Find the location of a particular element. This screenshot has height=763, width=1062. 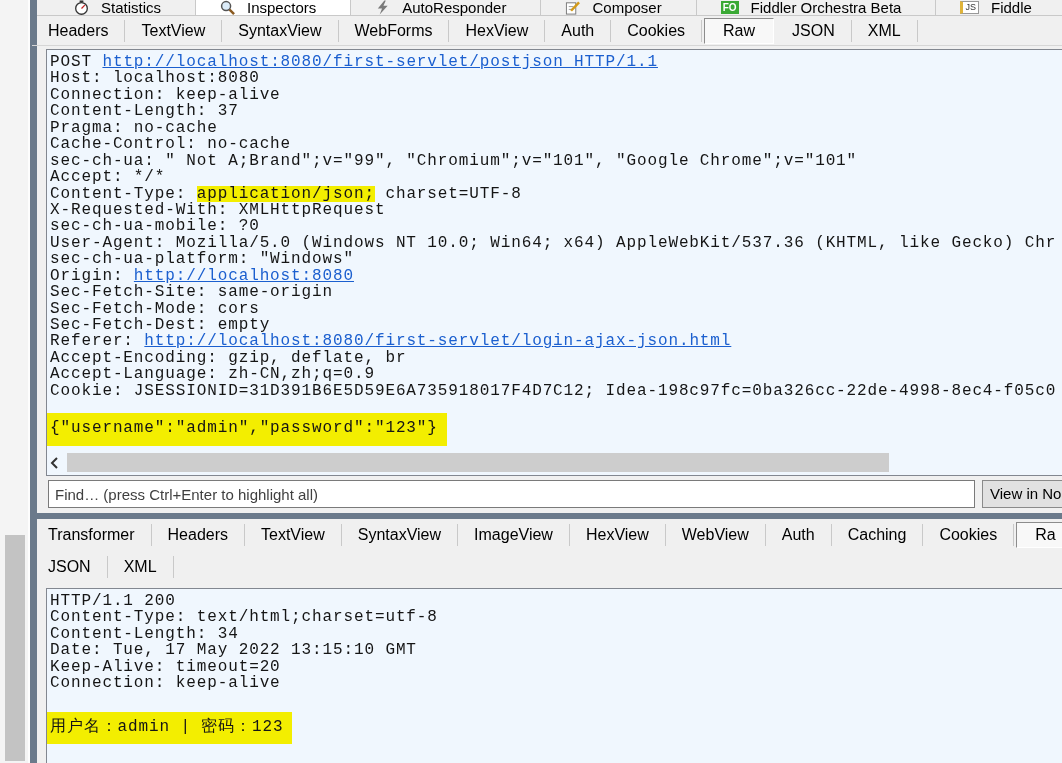

header-line: X-Requested-With: XMLHttpRequest is located at coordinates (218, 210).